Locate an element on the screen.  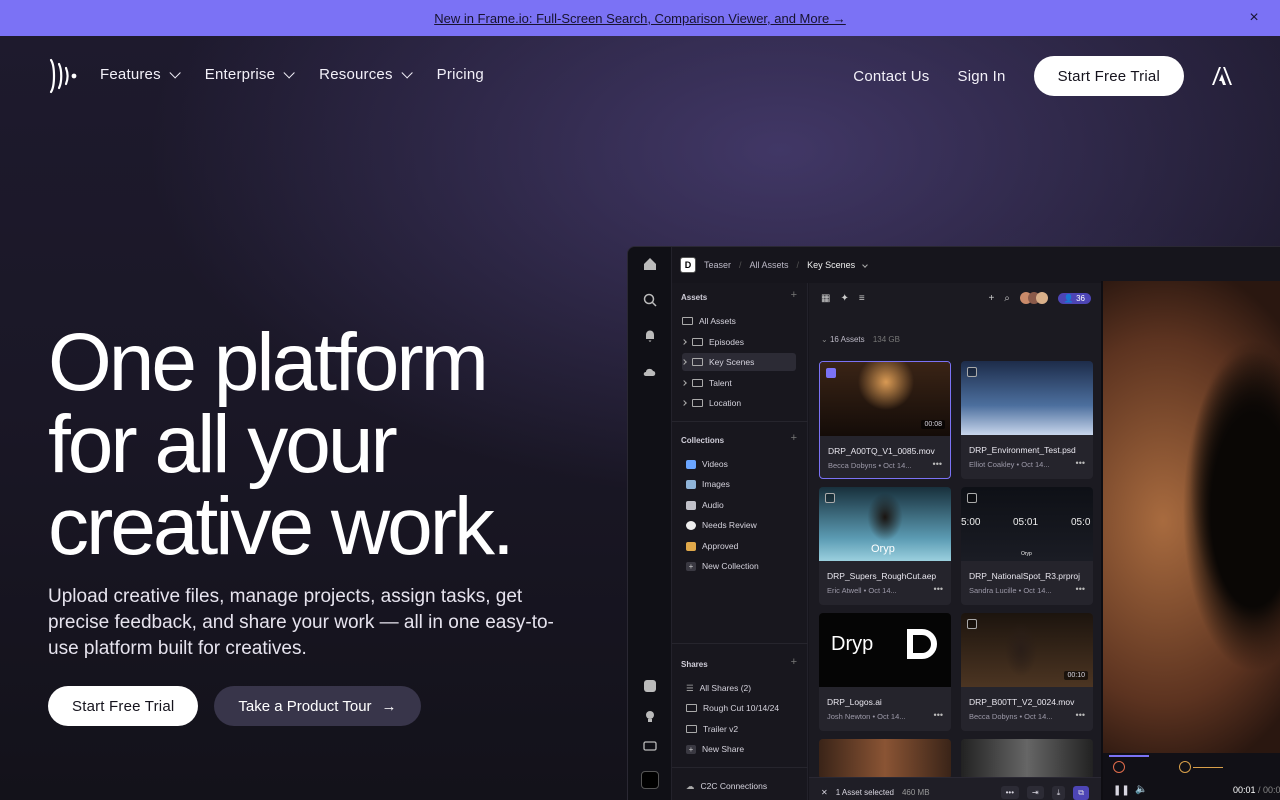
account-avatar is located at coordinates (650, 780).